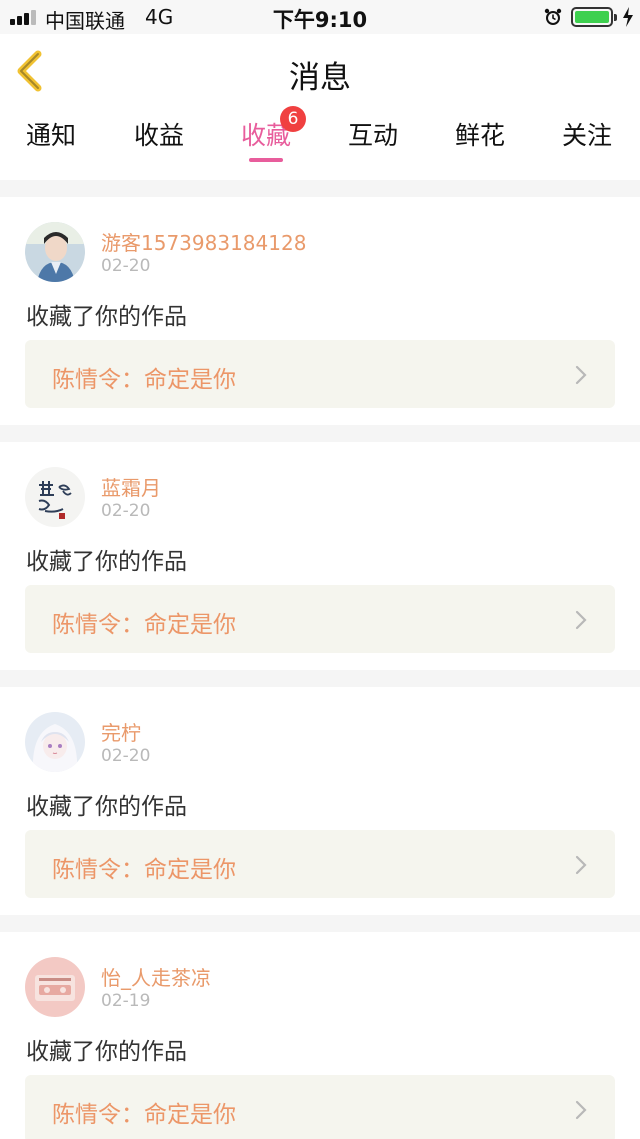 This screenshot has width=640, height=1139. What do you see at coordinates (50, 135) in the screenshot?
I see `tab-label: 通知` at bounding box center [50, 135].